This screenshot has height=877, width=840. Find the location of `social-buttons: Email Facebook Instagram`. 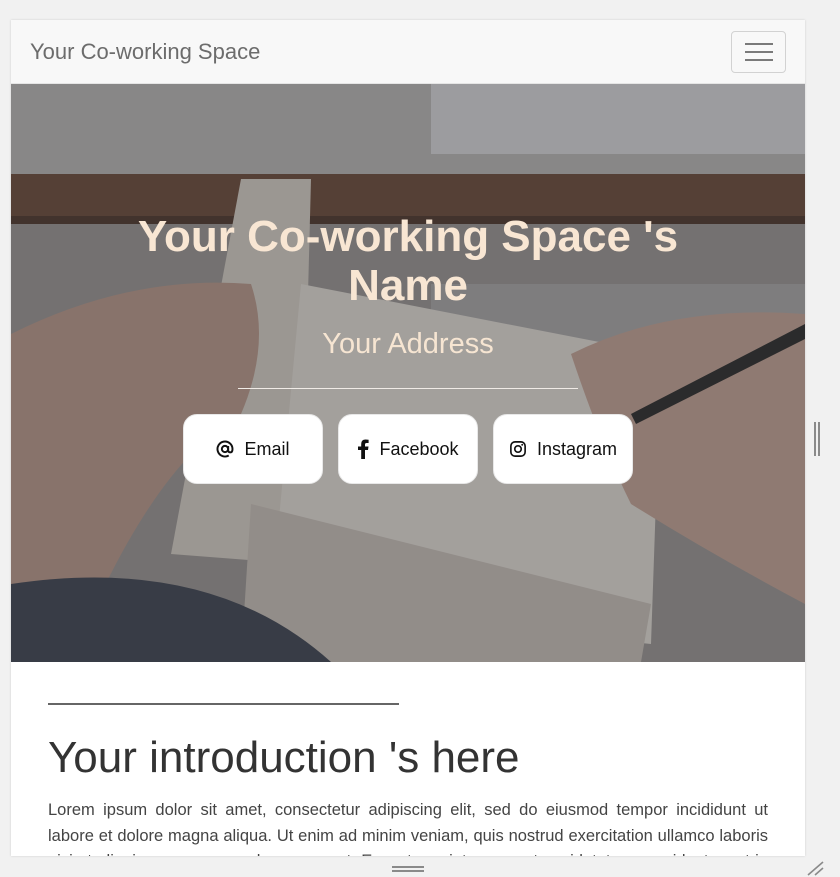

social-buttons: Email Facebook Instagram is located at coordinates (408, 449).